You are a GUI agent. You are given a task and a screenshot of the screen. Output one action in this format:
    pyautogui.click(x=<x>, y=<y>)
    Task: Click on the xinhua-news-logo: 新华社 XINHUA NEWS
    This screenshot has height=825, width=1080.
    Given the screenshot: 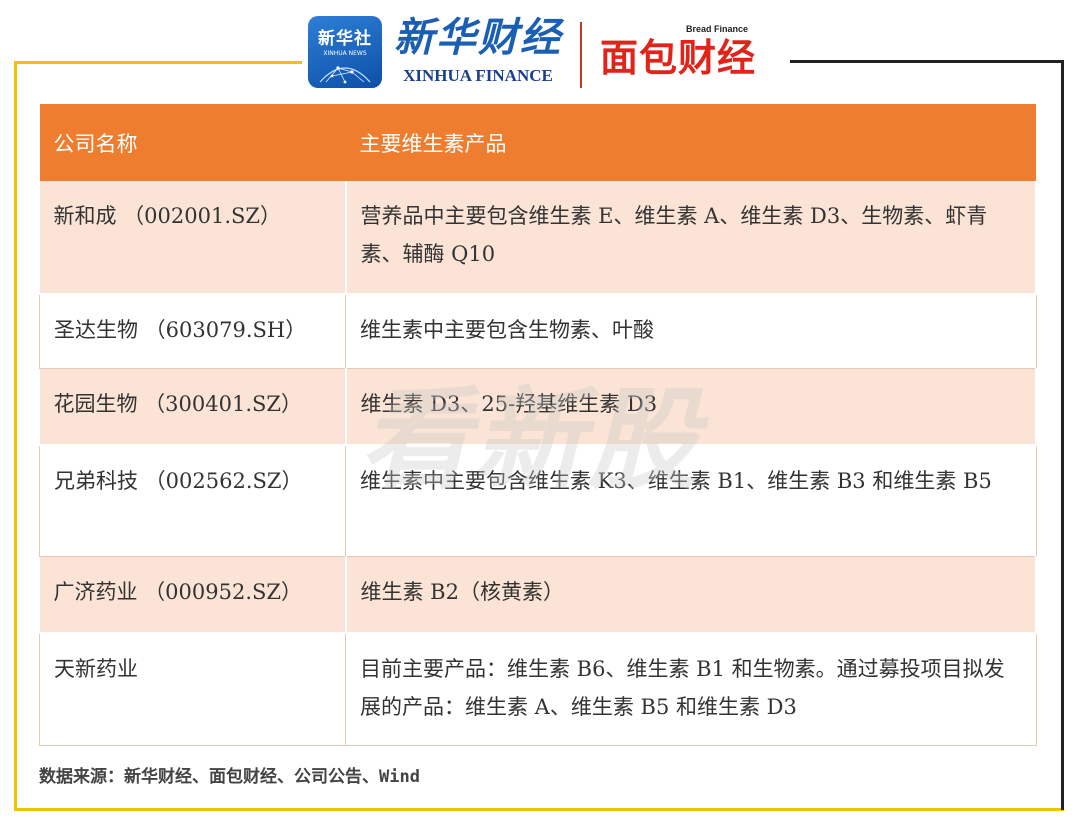 What is the action you would take?
    pyautogui.click(x=345, y=52)
    